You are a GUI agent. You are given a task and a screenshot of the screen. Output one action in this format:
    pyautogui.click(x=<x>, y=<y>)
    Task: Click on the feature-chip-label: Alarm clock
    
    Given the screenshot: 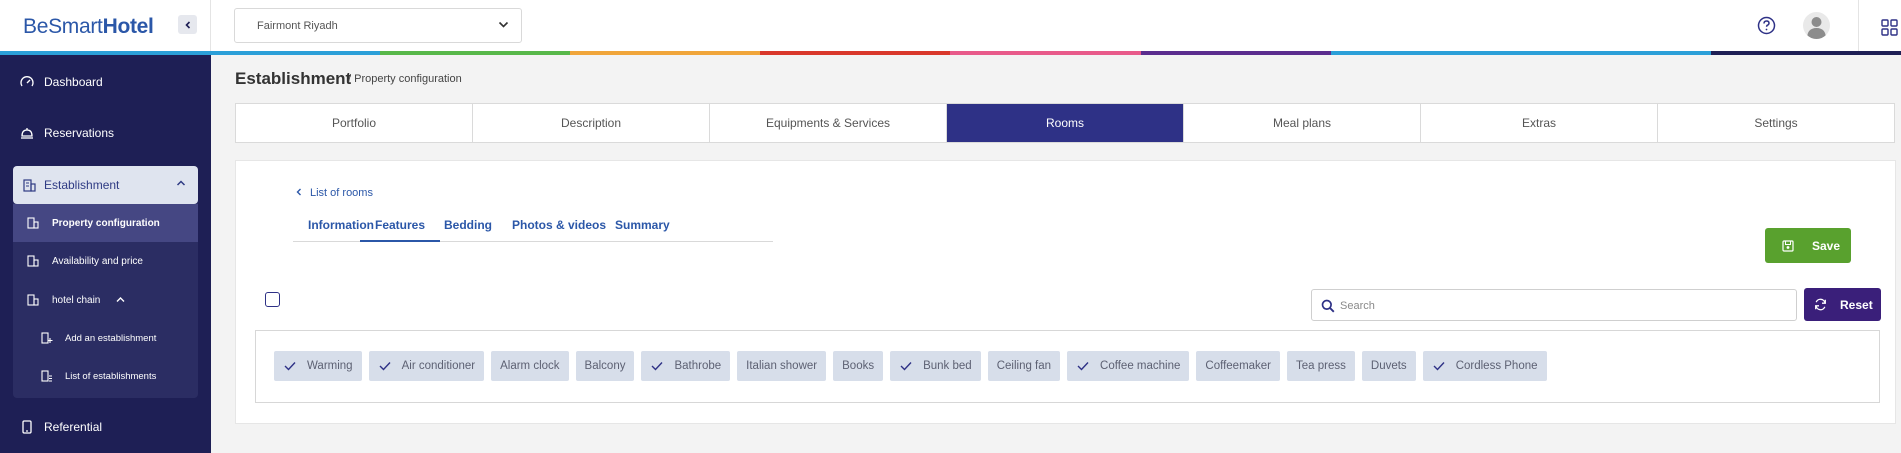 What is the action you would take?
    pyautogui.click(x=530, y=366)
    